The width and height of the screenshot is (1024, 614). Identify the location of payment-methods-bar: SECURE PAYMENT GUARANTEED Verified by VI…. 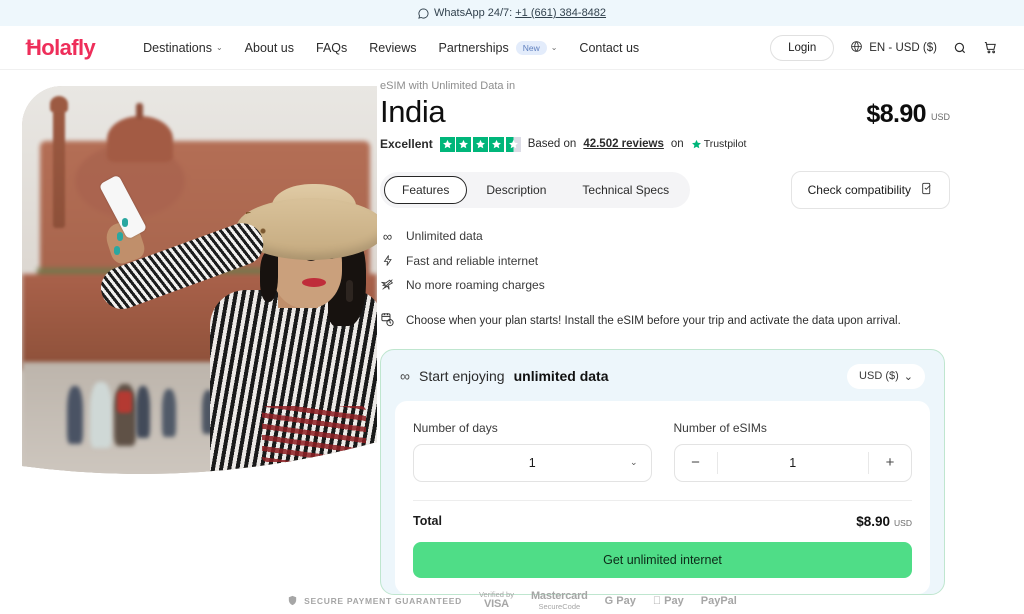
(512, 600).